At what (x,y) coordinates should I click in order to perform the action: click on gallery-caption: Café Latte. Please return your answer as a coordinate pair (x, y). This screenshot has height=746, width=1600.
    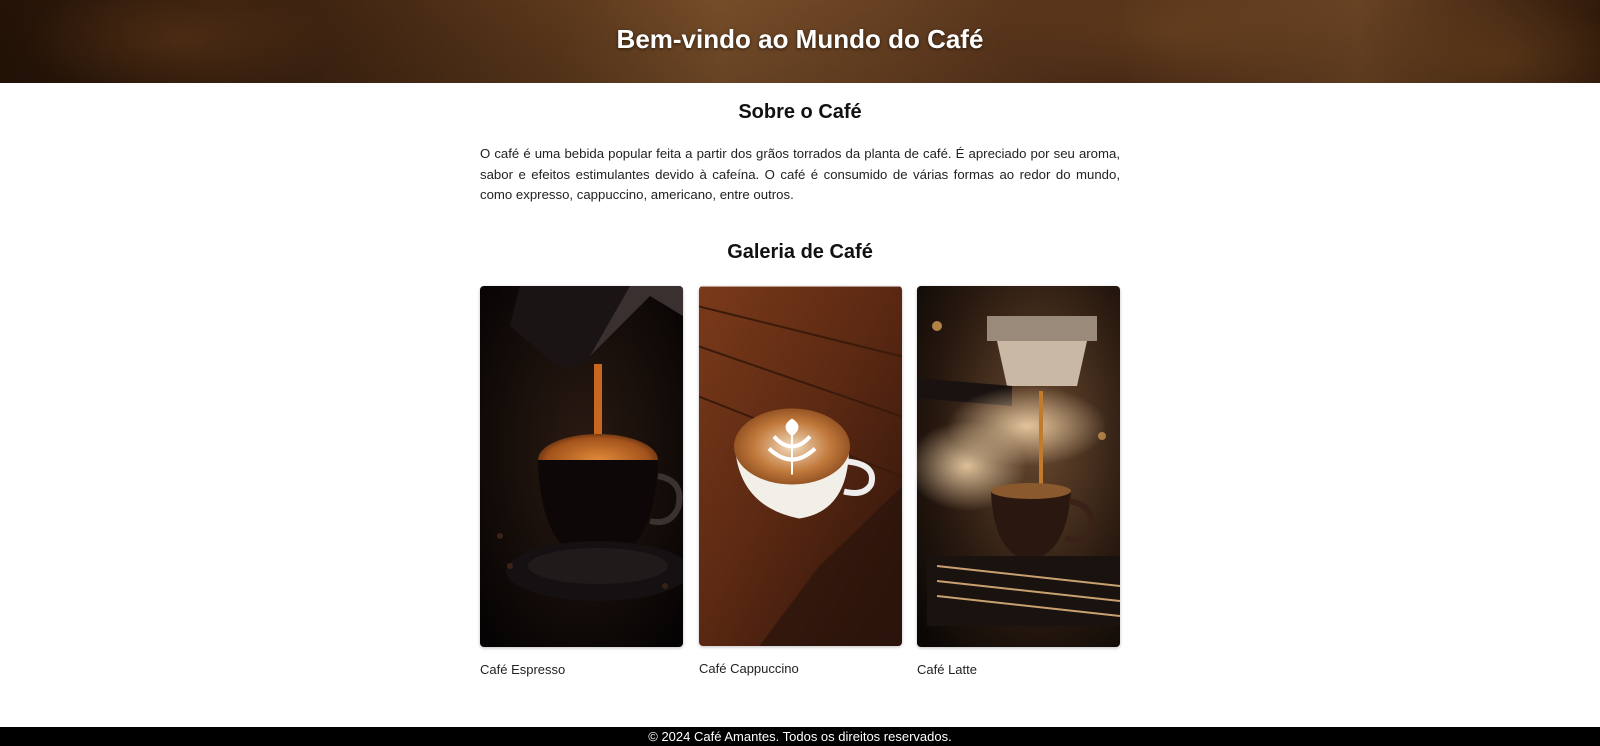
    Looking at the image, I should click on (947, 669).